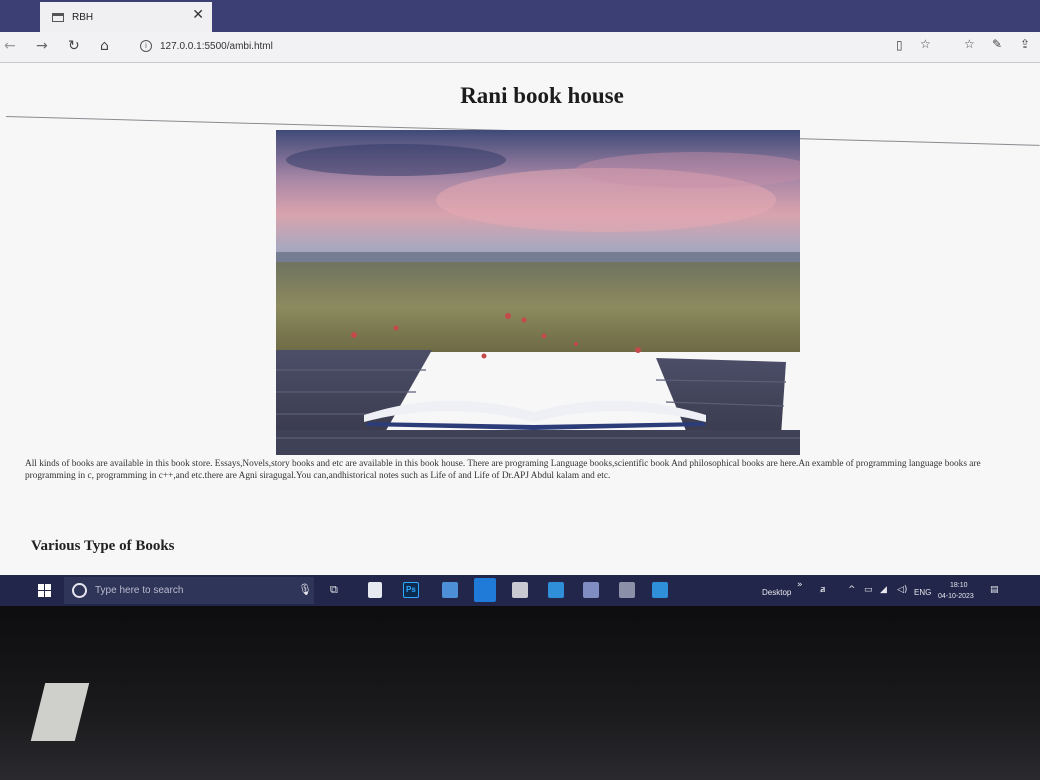 This screenshot has height=780, width=1040. What do you see at coordinates (868, 590) in the screenshot?
I see `battery-icon: ▭` at bounding box center [868, 590].